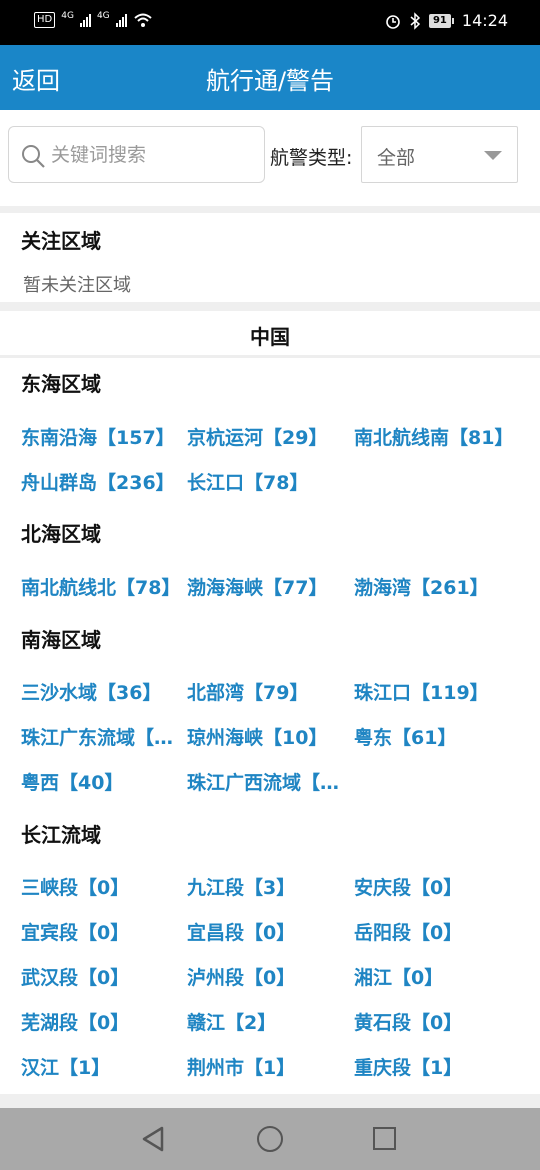  What do you see at coordinates (270, 81) in the screenshot?
I see `page-title: 航行通/警告` at bounding box center [270, 81].